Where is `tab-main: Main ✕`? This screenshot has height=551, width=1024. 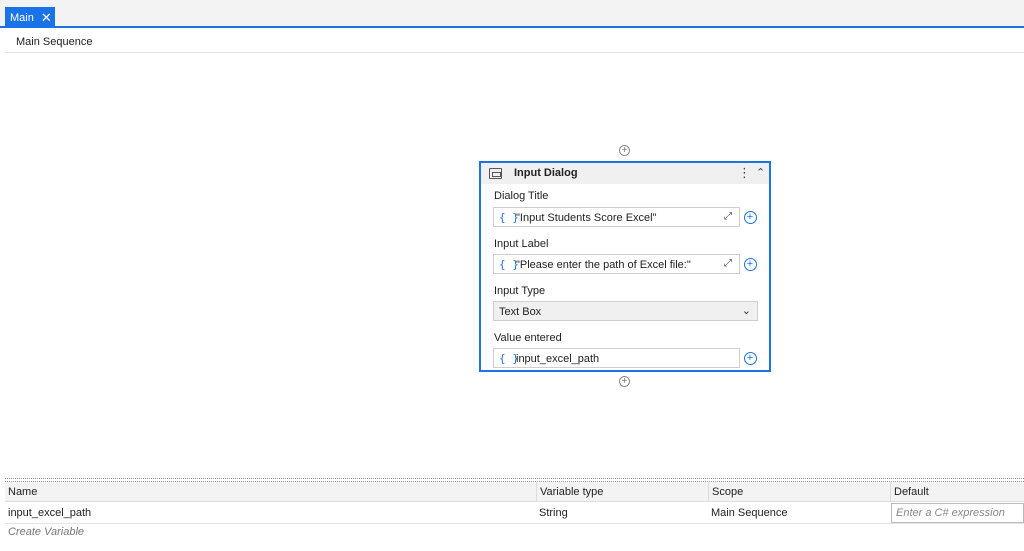 tab-main: Main ✕ is located at coordinates (30, 17).